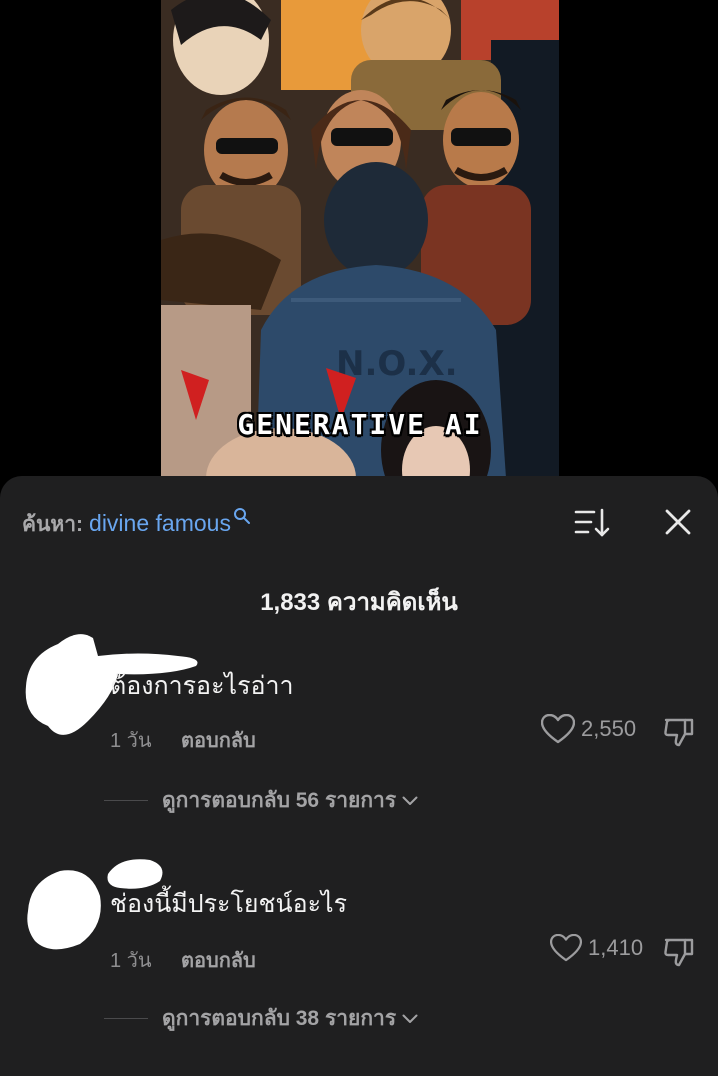 The image size is (718, 1076). I want to click on close-icon, so click(678, 522).